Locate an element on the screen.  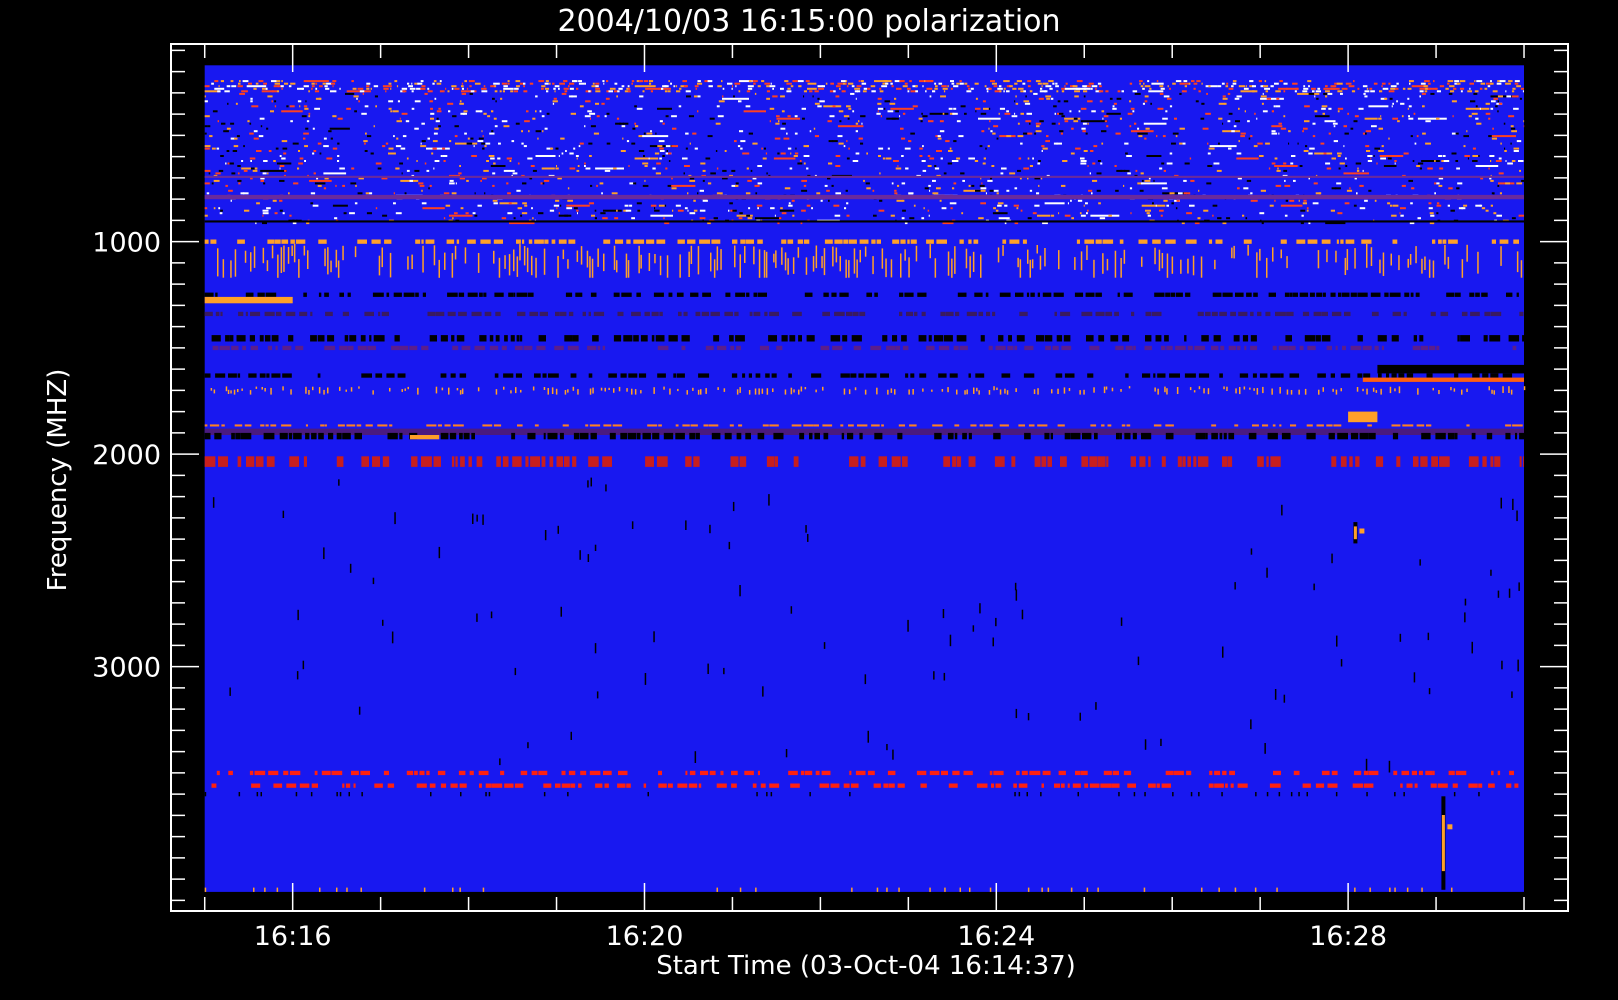
heatmap-band-23-dash is located at coordinates (291, 785).